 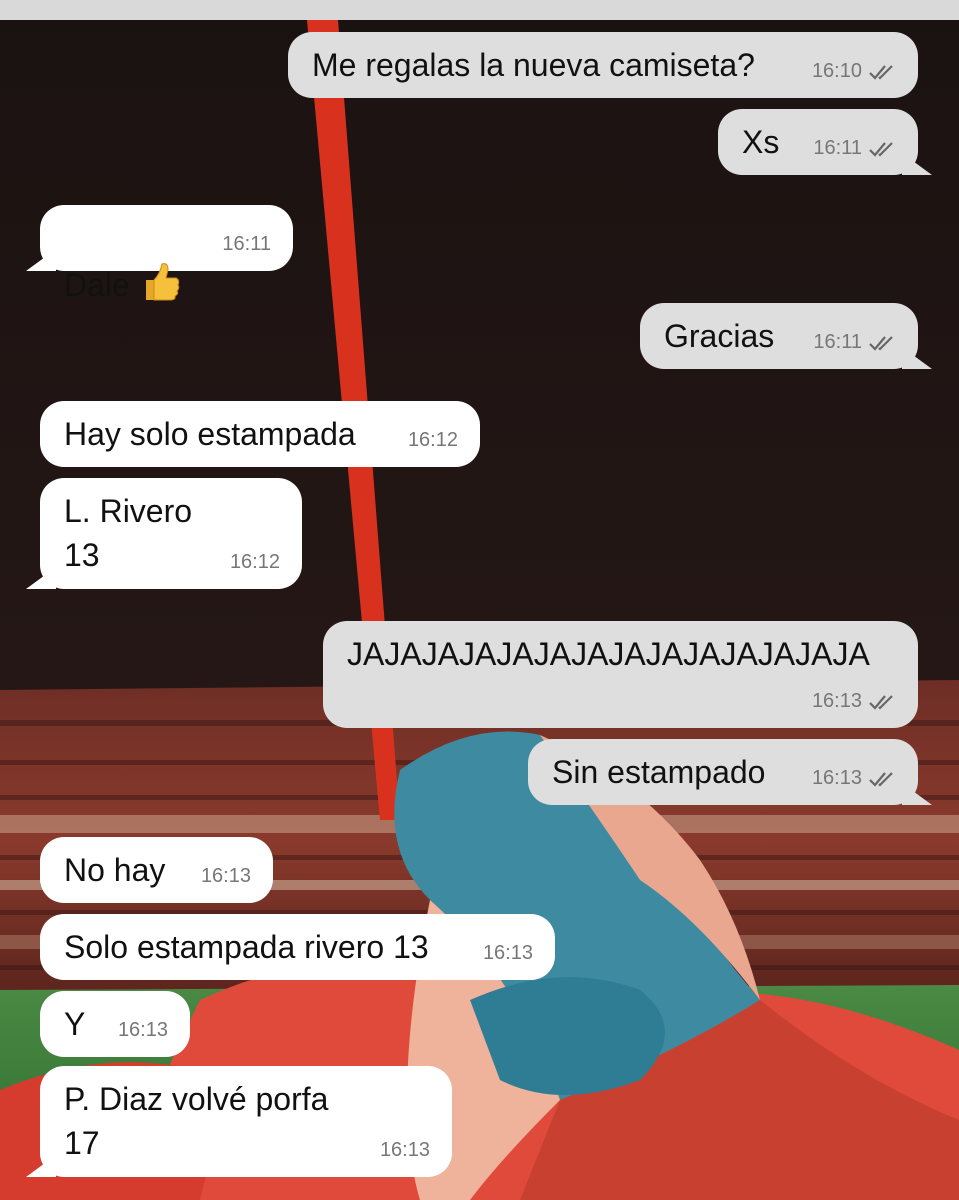 What do you see at coordinates (620, 674) in the screenshot?
I see `message-sent: JAJAJAJAJAJAJAJAJAJAJAJAJAJA 16:13` at bounding box center [620, 674].